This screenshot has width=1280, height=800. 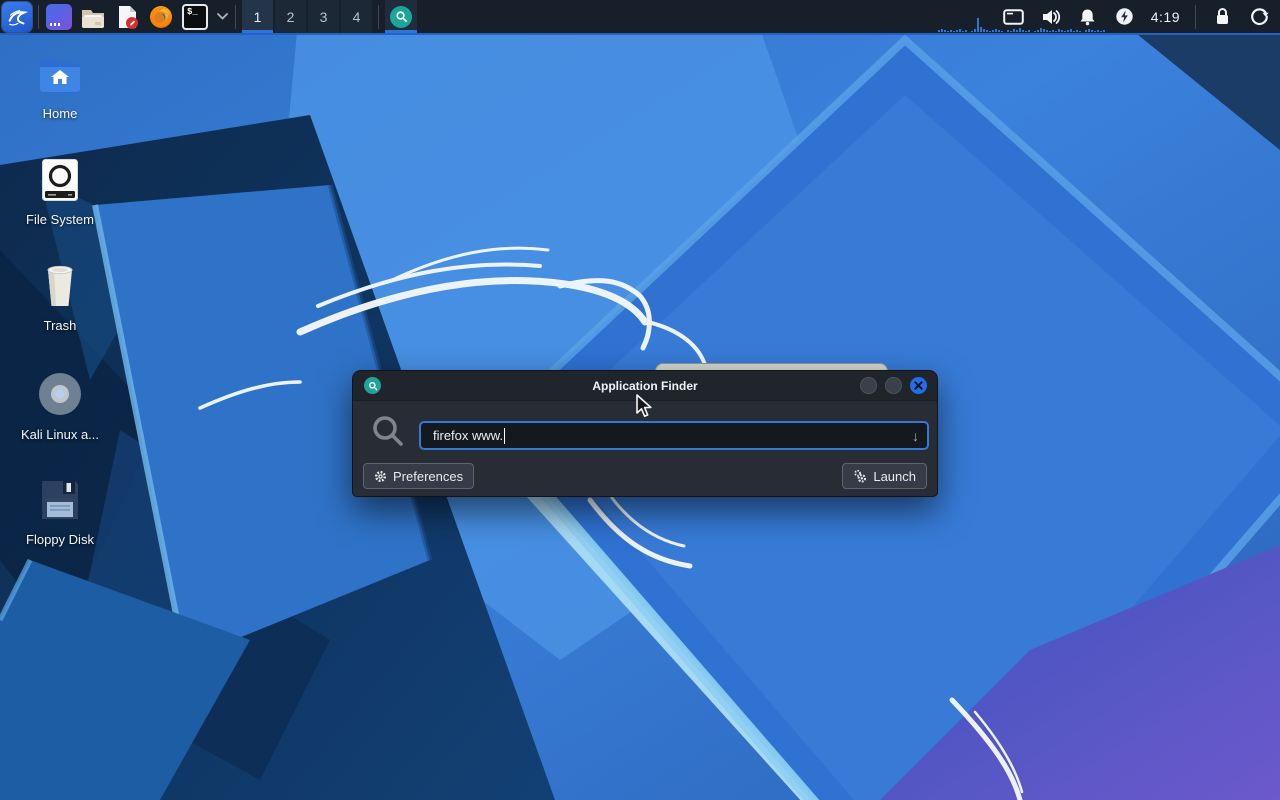 I want to click on power-manager-icon, so click(x=1125, y=17).